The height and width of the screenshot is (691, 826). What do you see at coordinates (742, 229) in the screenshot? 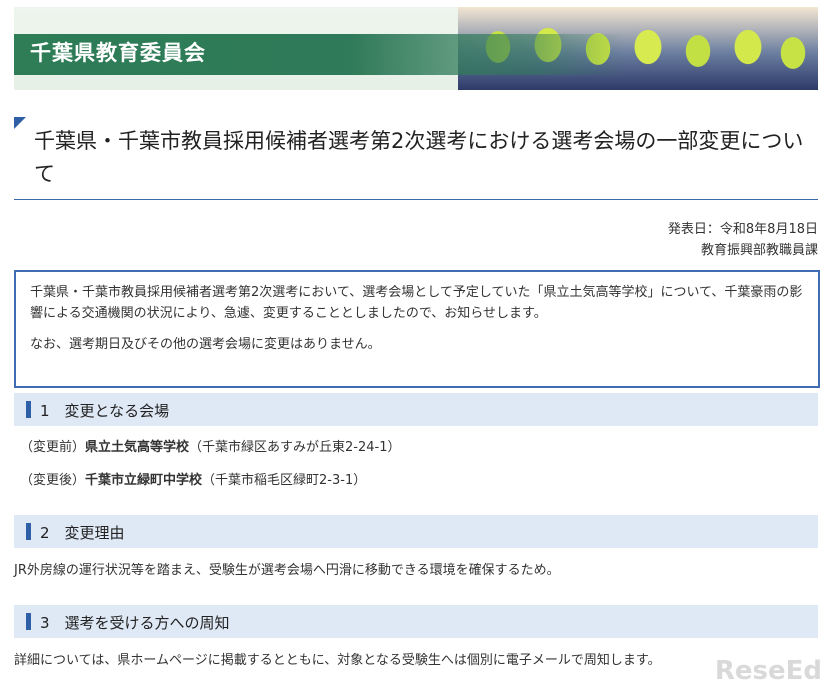
I see `announcement-date: 発表日：令和8年8月18日` at bounding box center [742, 229].